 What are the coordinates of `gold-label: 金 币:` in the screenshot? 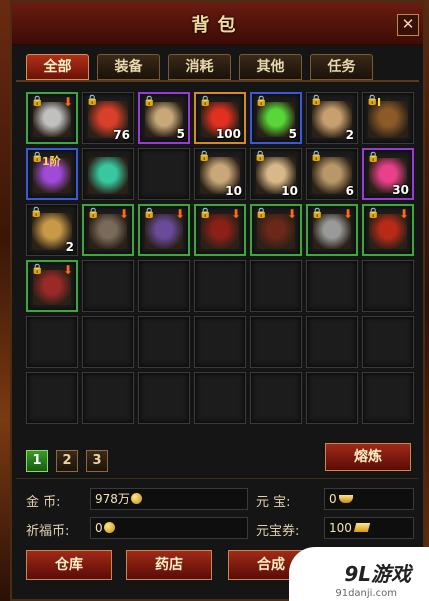 It's located at (43, 502).